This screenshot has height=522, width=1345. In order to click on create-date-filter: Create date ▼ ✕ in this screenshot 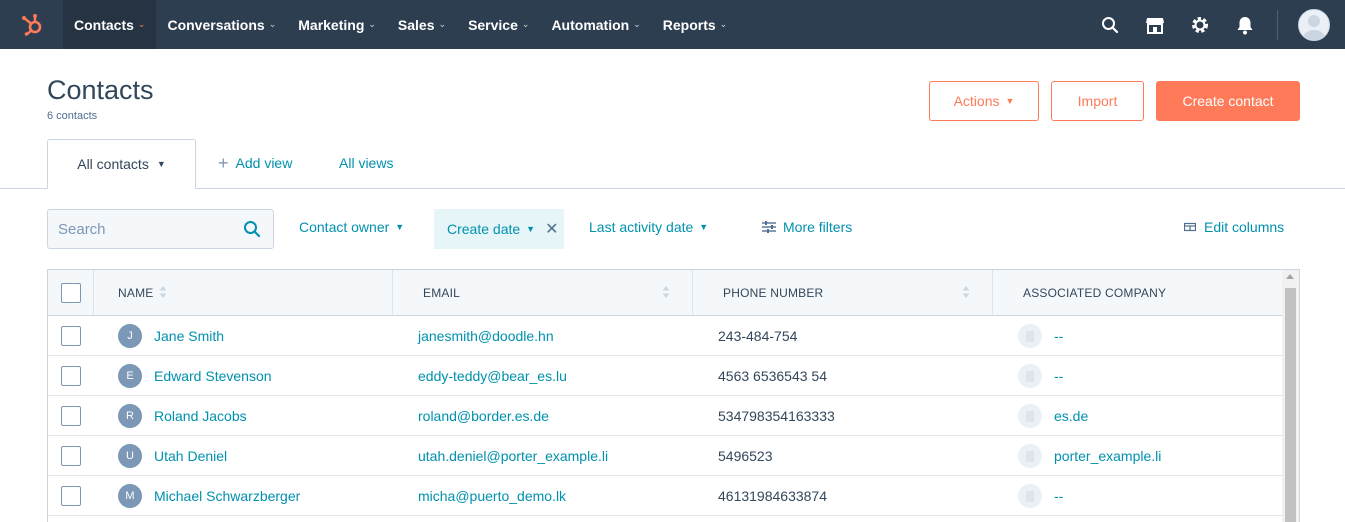, I will do `click(499, 229)`.